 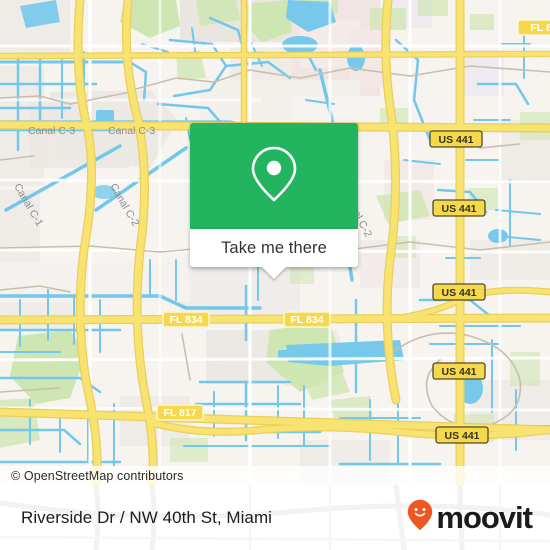 I want to click on moovit-wordmark: moovit, so click(x=484, y=517).